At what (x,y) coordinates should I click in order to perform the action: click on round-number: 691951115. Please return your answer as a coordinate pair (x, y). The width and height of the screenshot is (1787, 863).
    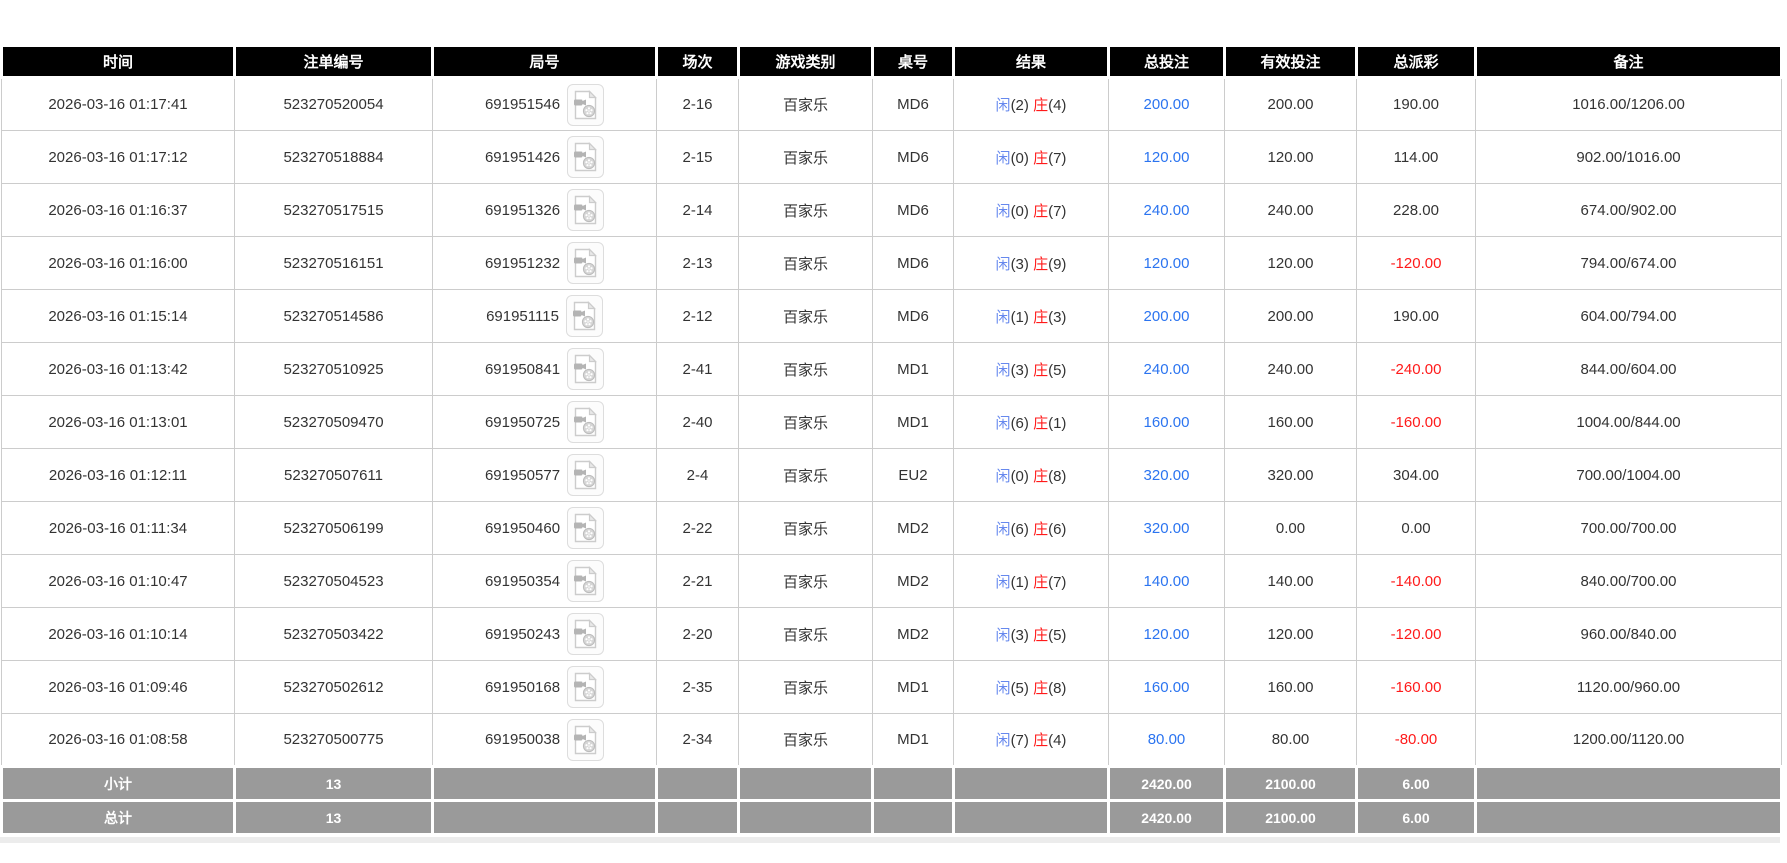
    Looking at the image, I should click on (522, 316).